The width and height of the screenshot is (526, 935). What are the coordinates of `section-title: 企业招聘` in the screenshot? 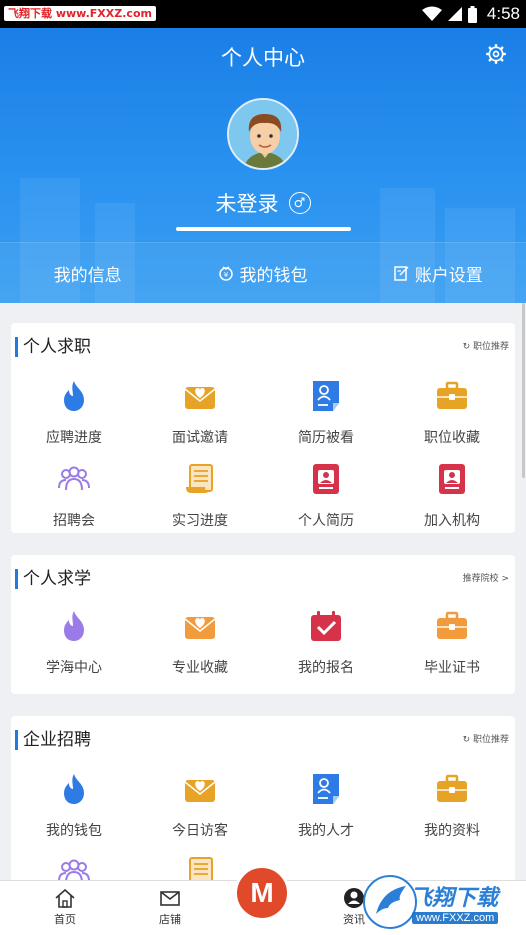 It's located at (57, 740).